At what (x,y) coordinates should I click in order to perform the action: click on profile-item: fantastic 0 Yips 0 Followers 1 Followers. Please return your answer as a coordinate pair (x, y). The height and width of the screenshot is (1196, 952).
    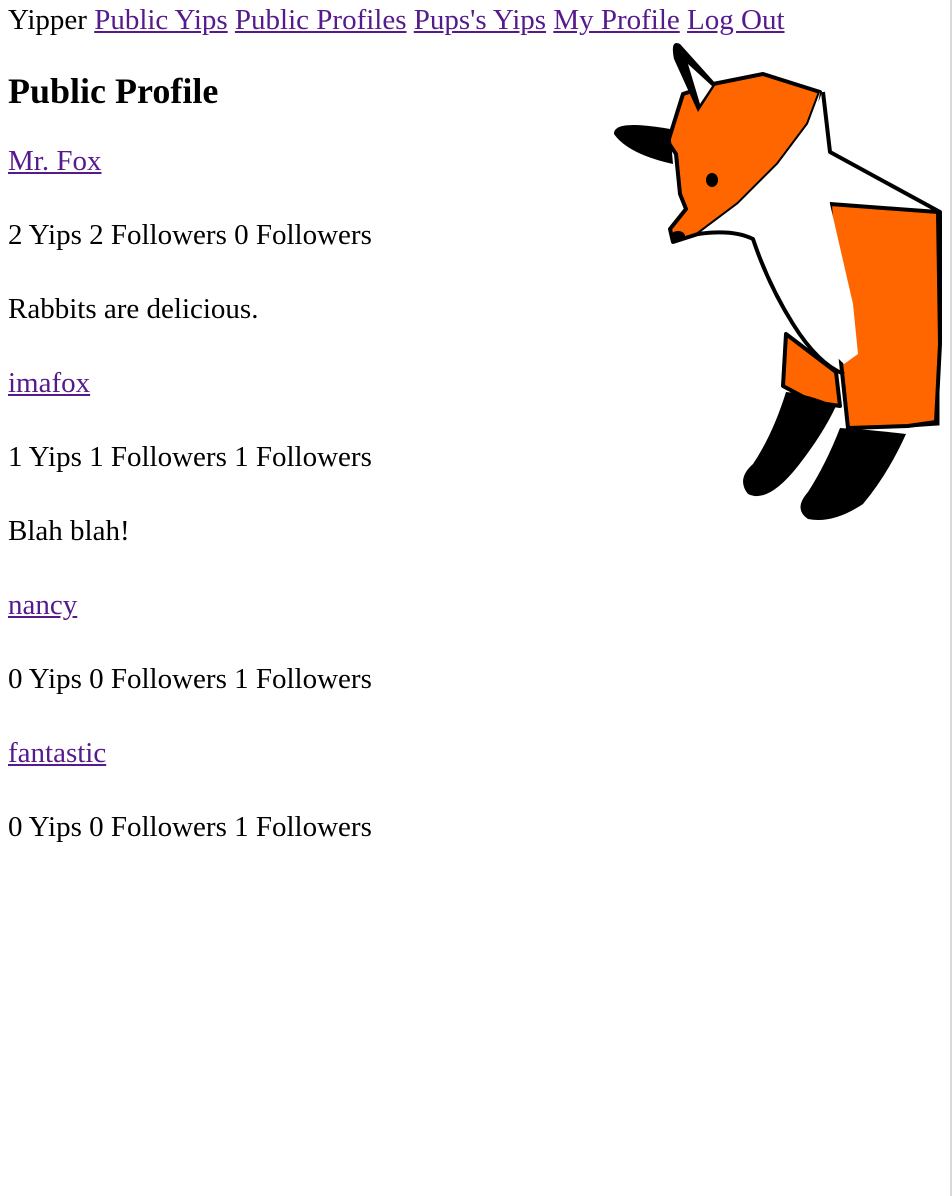
    Looking at the image, I should click on (308, 806).